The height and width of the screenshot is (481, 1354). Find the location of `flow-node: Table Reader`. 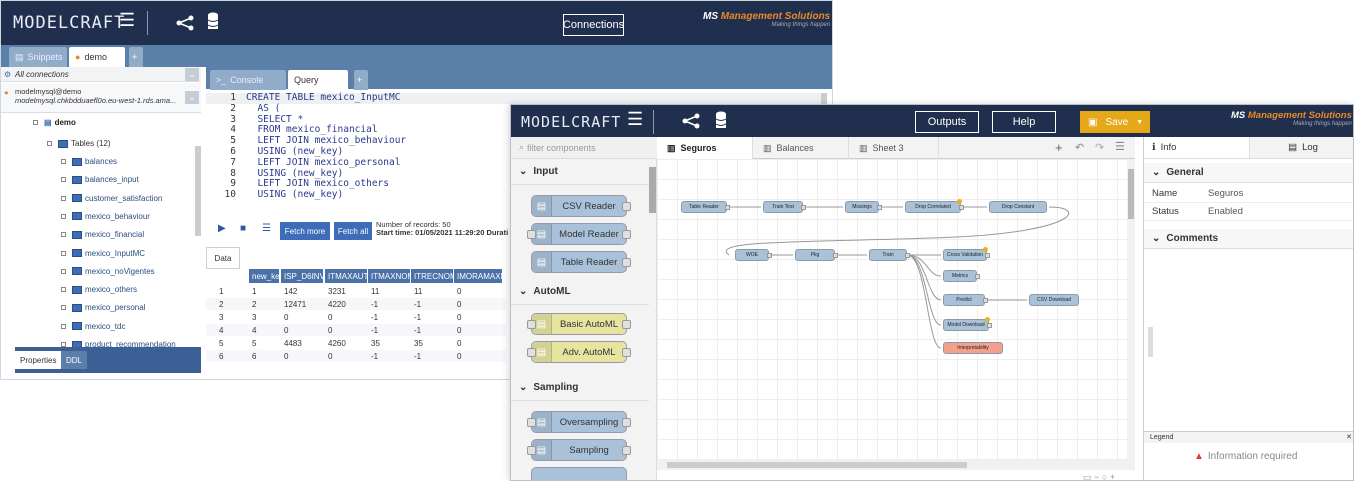

flow-node: Table Reader is located at coordinates (705, 207).